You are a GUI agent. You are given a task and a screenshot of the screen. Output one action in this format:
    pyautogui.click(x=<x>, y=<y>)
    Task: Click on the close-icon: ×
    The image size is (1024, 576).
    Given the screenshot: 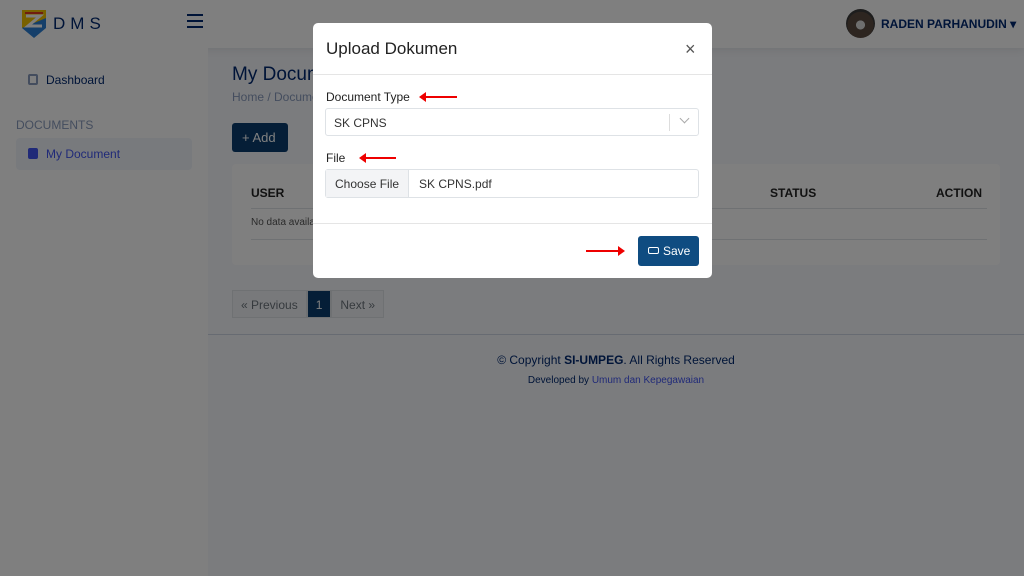 What is the action you would take?
    pyautogui.click(x=690, y=49)
    